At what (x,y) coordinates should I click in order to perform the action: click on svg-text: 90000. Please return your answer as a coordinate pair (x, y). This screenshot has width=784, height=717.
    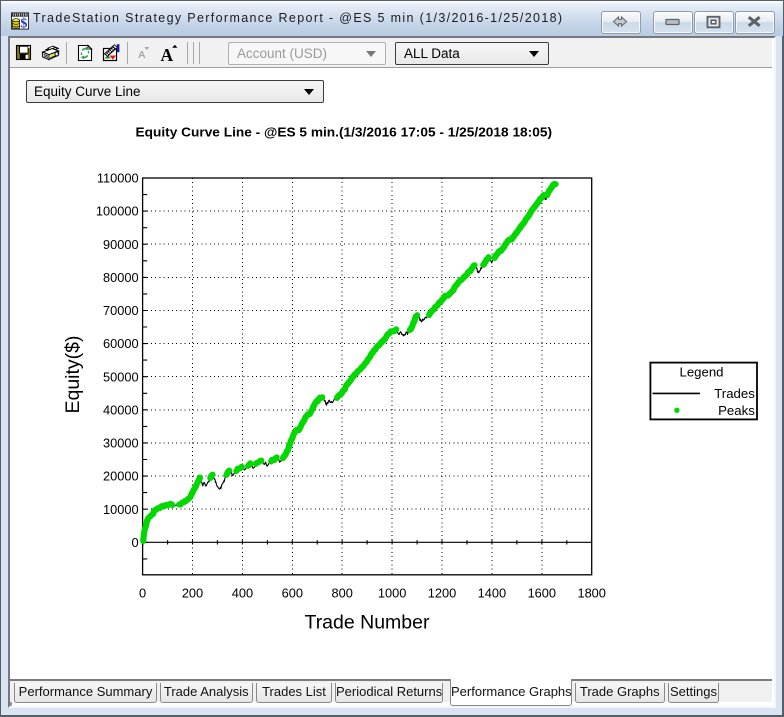
    Looking at the image, I should click on (121, 244).